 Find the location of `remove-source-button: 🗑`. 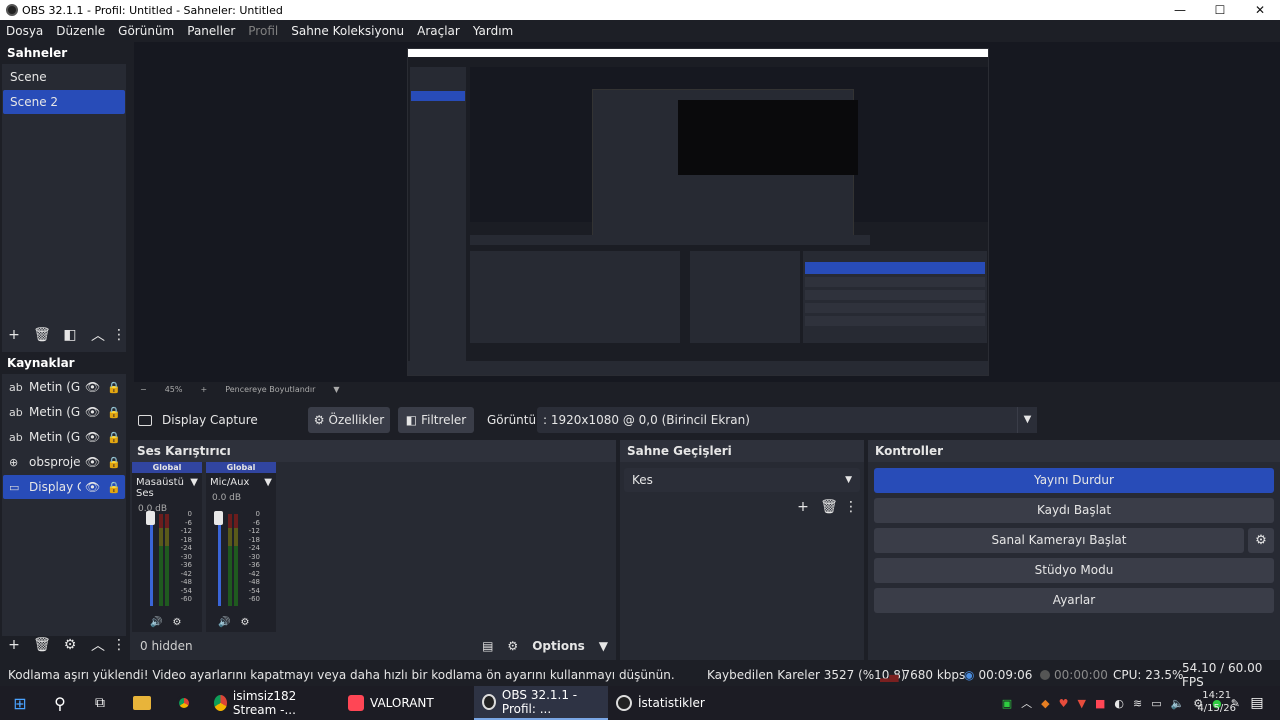

remove-source-button: 🗑 is located at coordinates (42, 645).